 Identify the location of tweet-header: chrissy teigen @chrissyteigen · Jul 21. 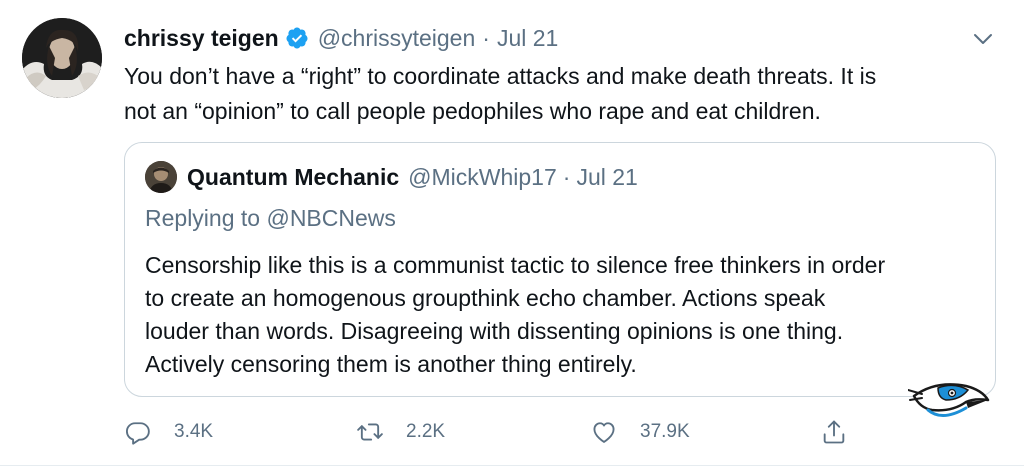
(341, 38).